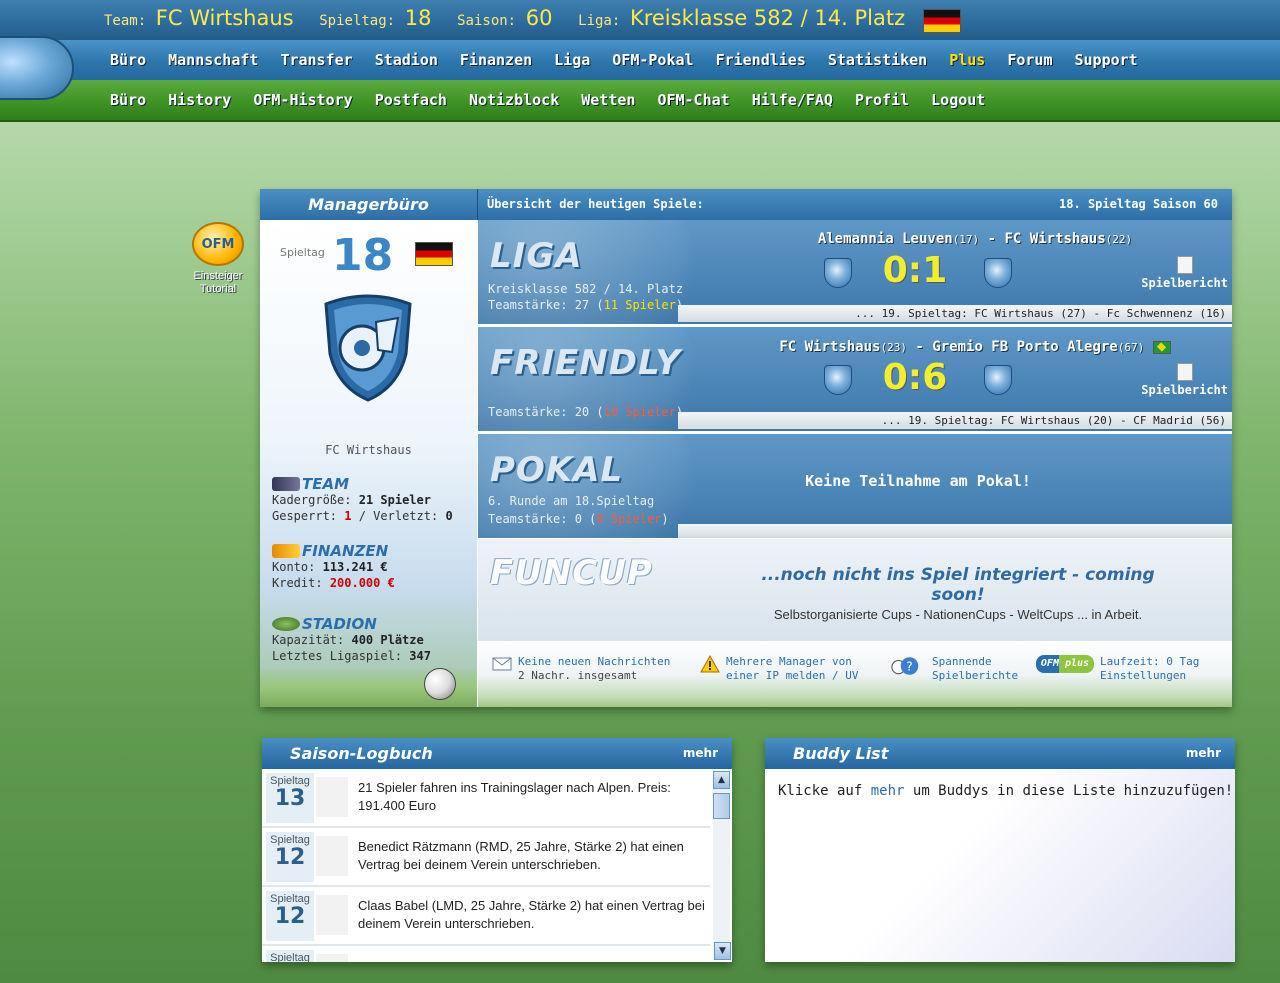  I want to click on ip-report-link: Mehrere Manager von einer IP melden / UV, so click(779, 669).